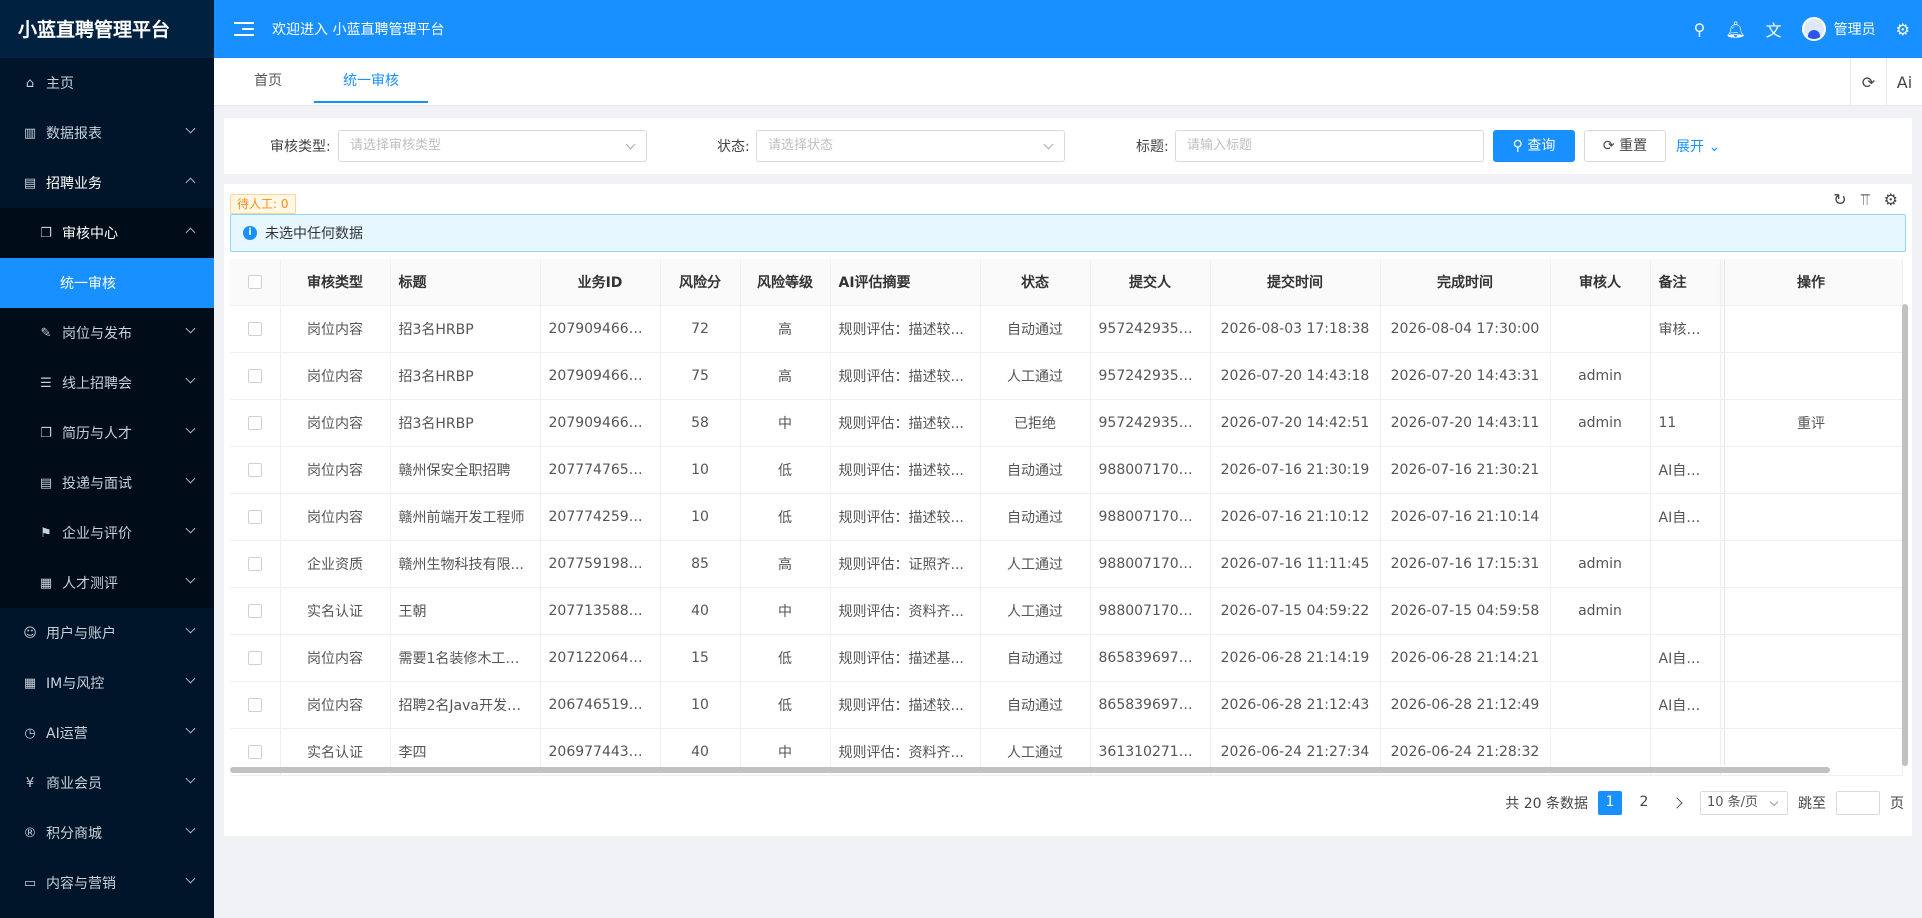 The height and width of the screenshot is (918, 1922). I want to click on table-cell: 赣州前端开发工程师, so click(465, 517).